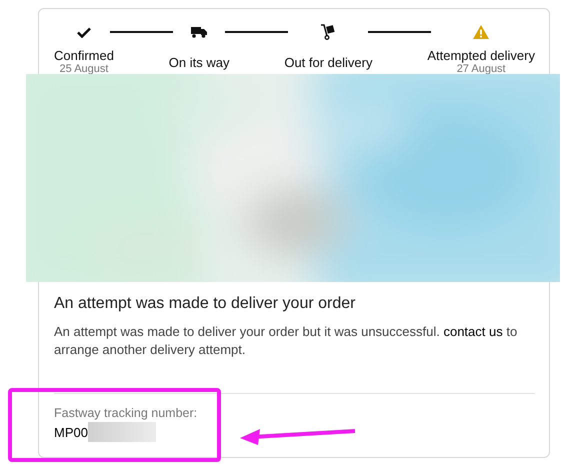 The image size is (585, 472). Describe the element at coordinates (84, 55) in the screenshot. I see `step-label: Confirmed` at that location.